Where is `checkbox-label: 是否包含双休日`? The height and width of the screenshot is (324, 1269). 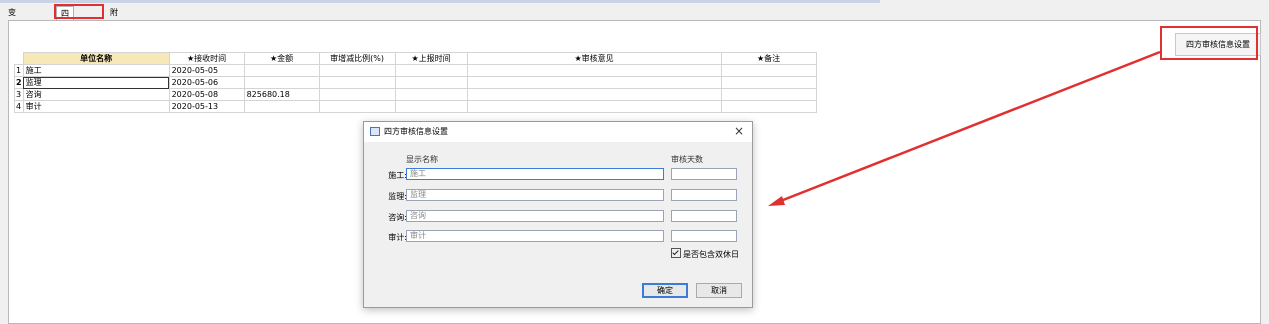
checkbox-label: 是否包含双休日 is located at coordinates (711, 254).